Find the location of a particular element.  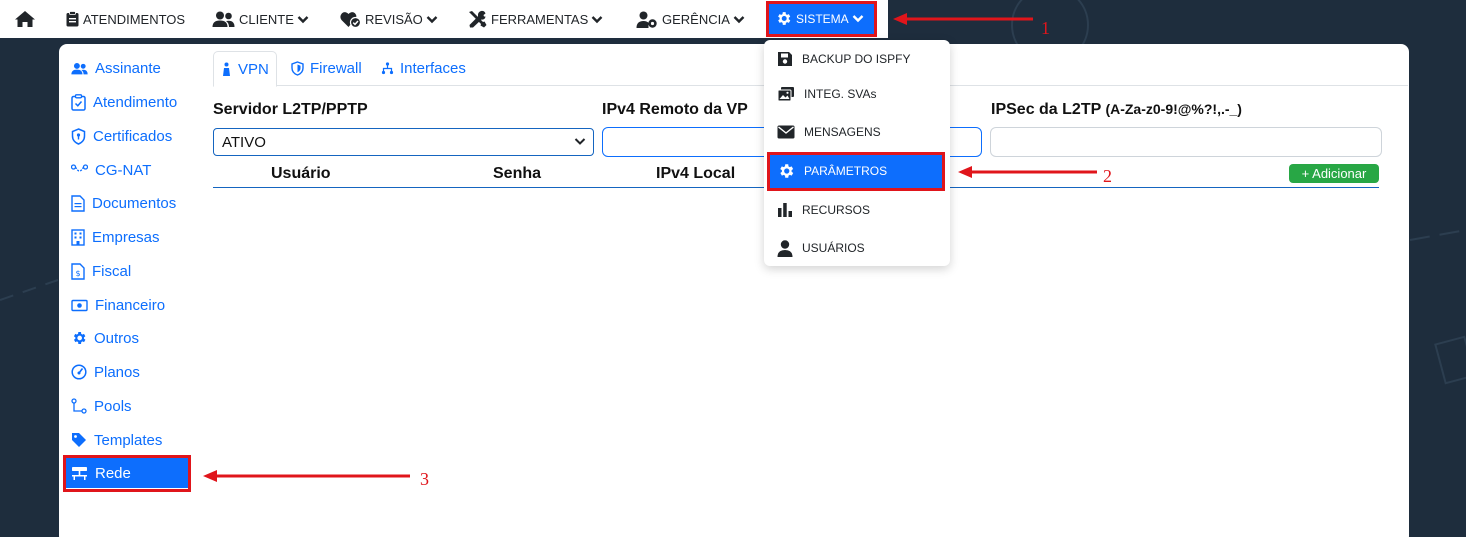

ipv4-remote-label: IPv4 Remoto da VP is located at coordinates (675, 109).